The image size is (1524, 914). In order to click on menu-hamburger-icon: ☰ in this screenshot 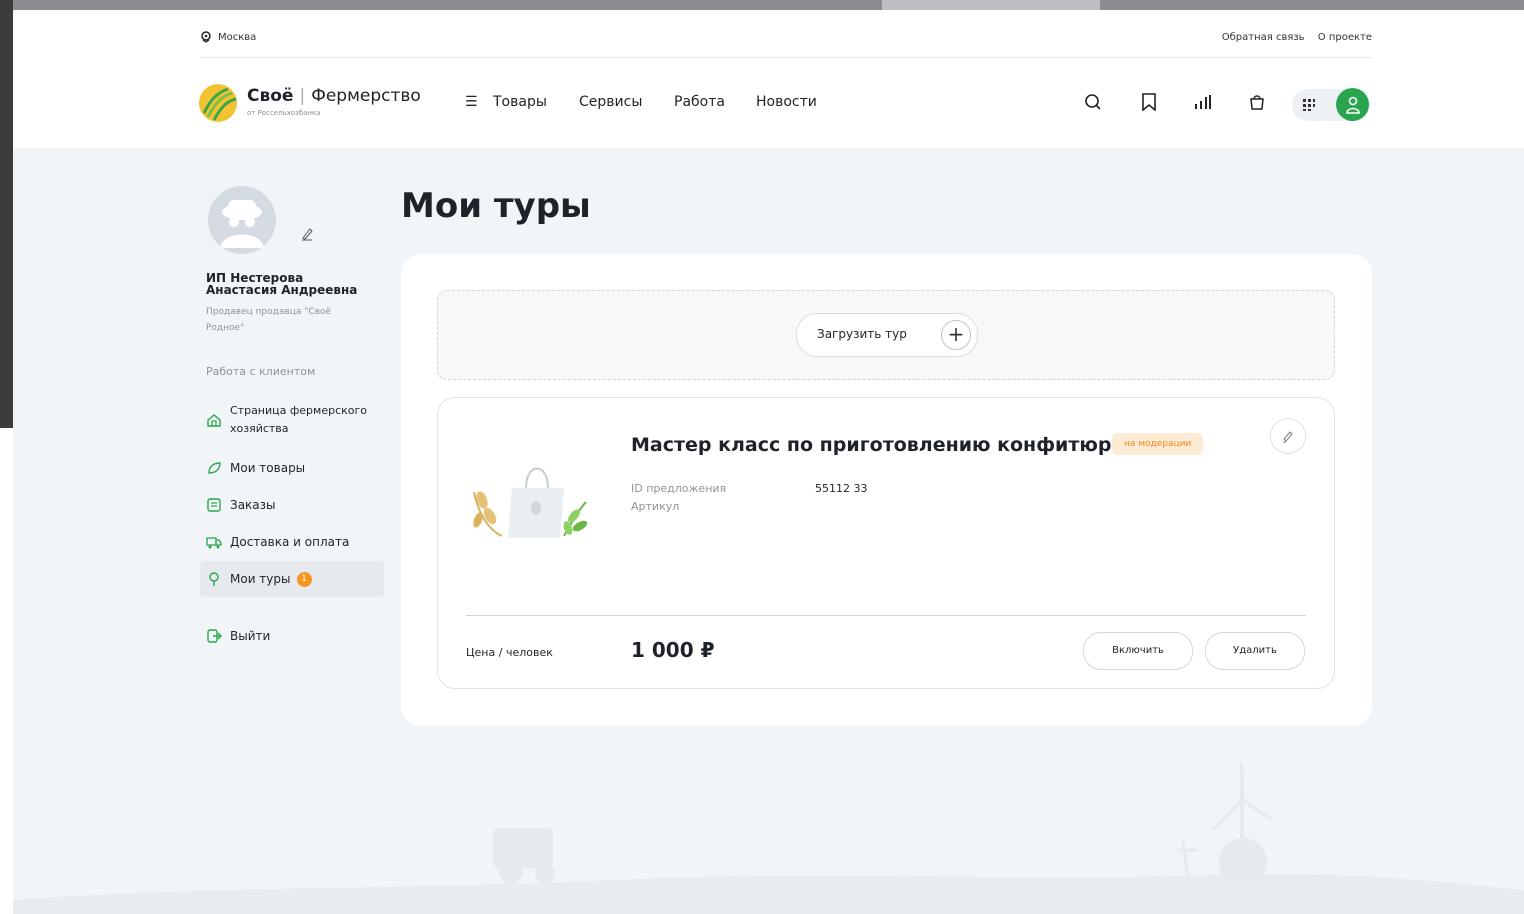, I will do `click(471, 102)`.